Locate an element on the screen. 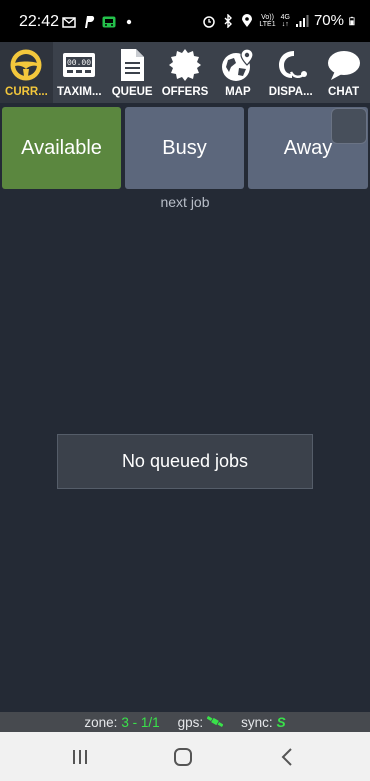  connection-status-bar: zone: 3 - 1/1 gps: sync: S is located at coordinates (185, 722).